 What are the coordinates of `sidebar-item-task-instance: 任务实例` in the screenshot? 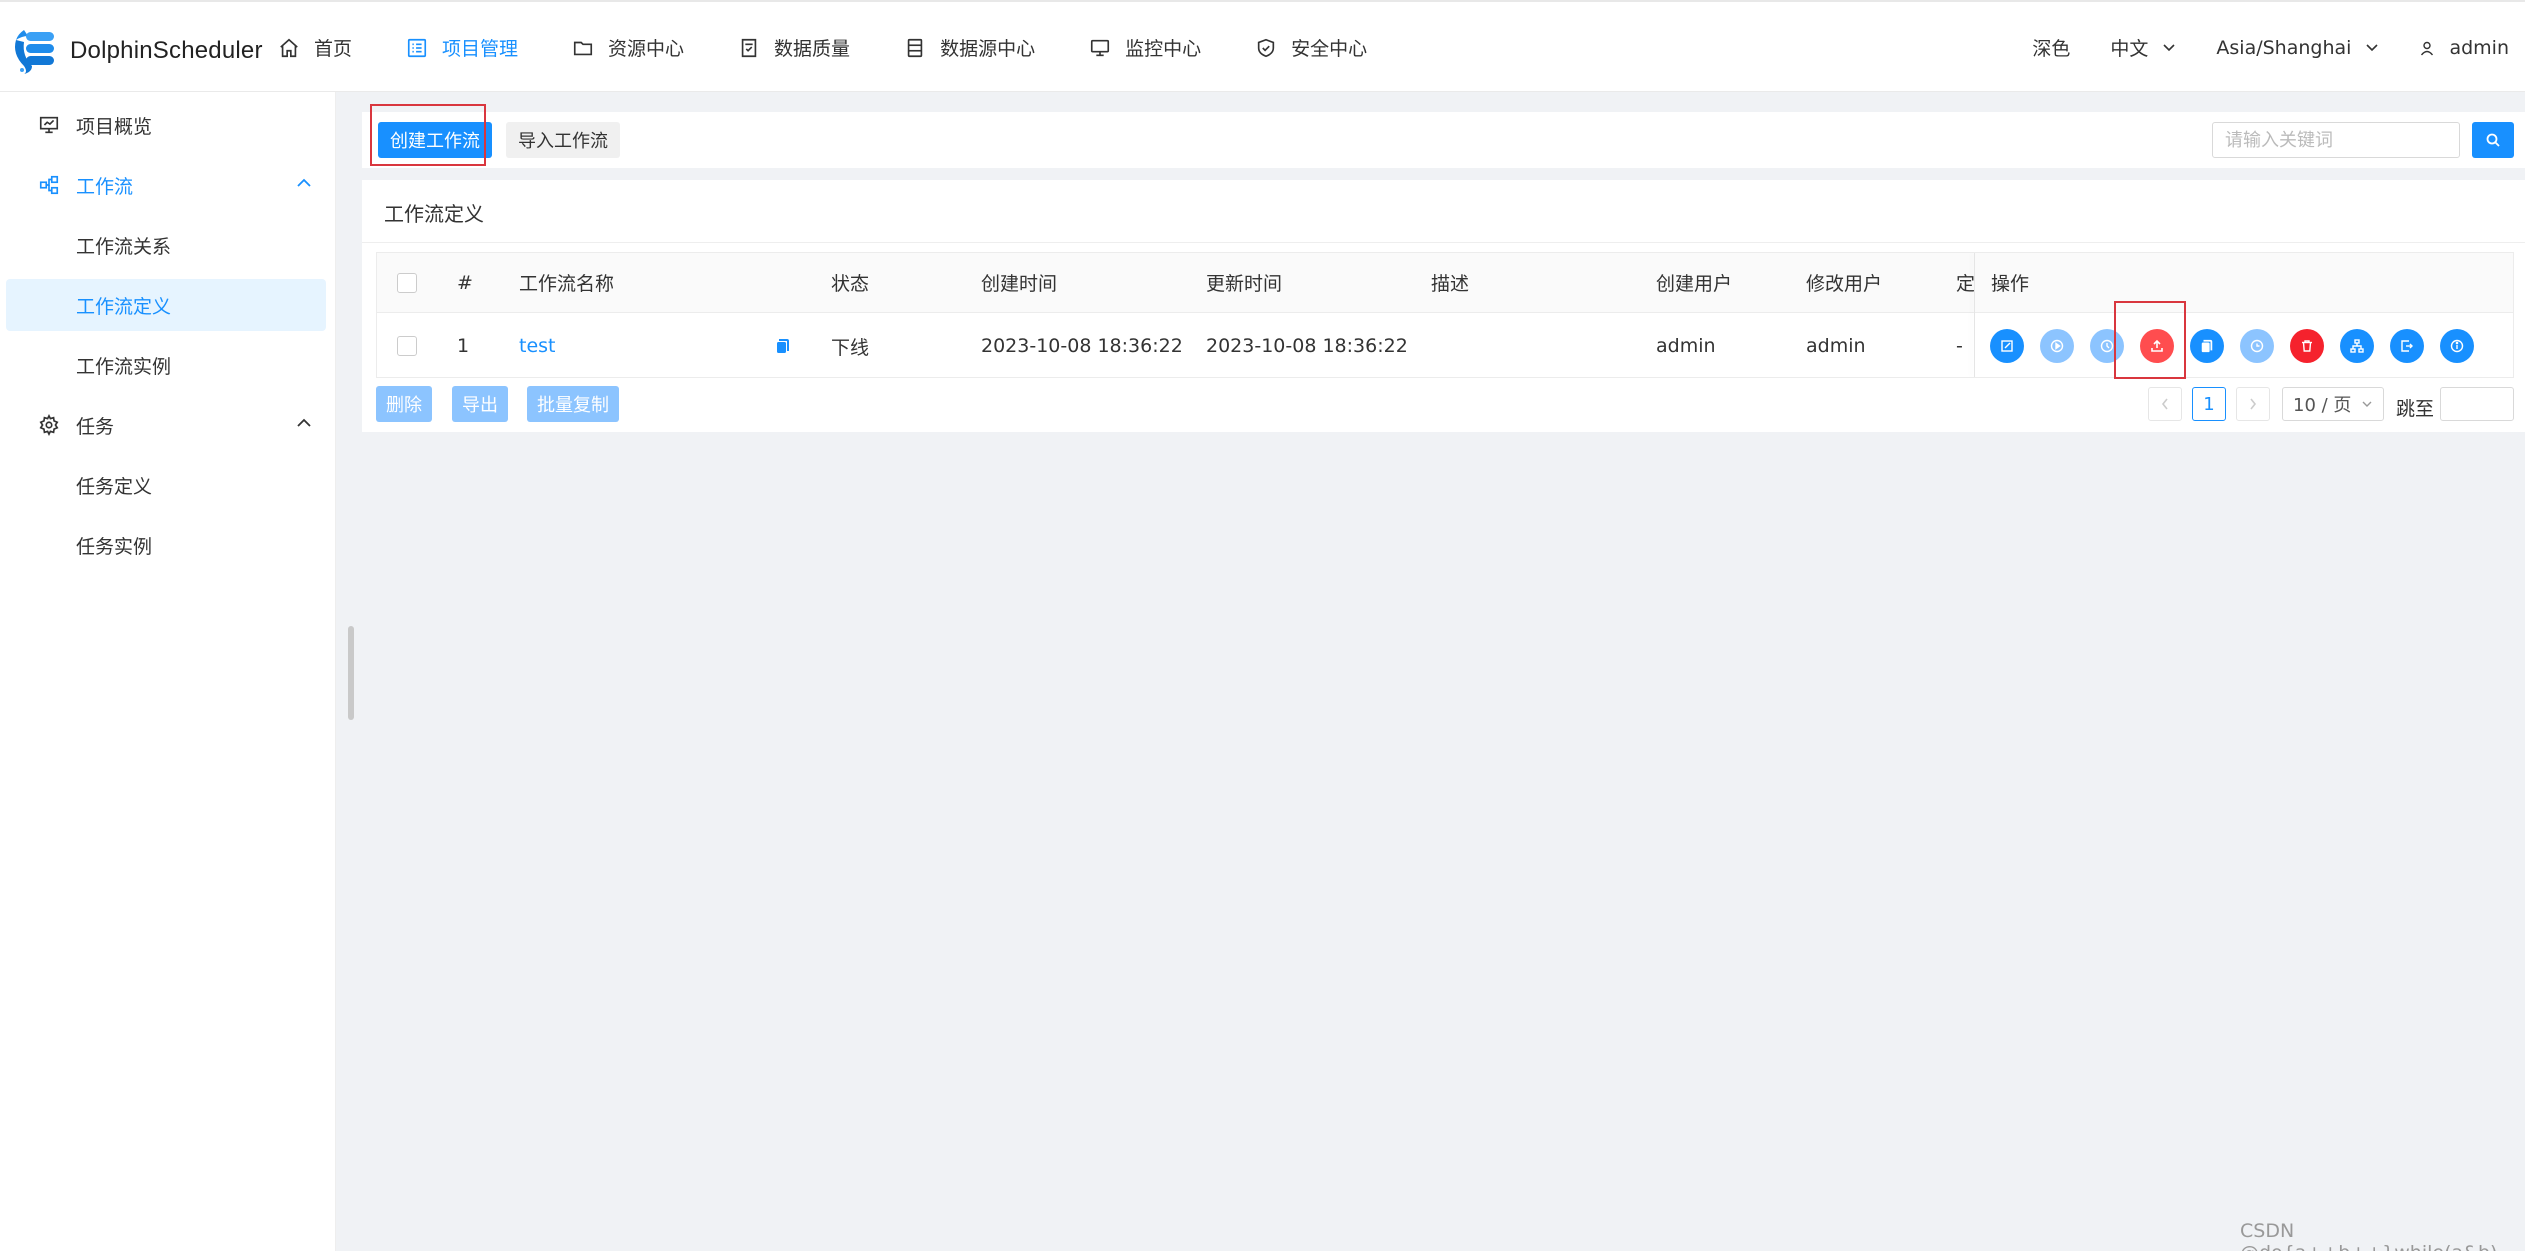 It's located at (166, 545).